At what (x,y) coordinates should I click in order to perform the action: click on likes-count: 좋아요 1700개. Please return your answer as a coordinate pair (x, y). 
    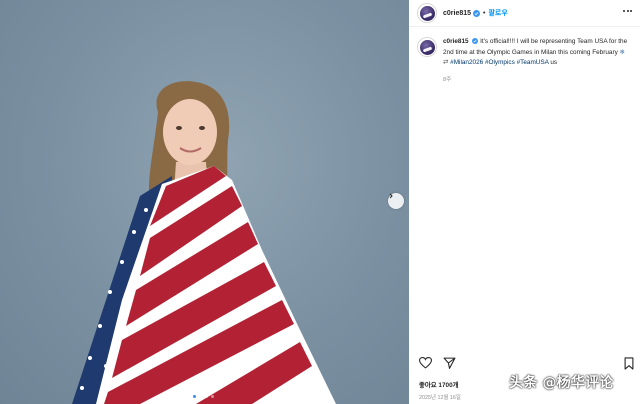
    Looking at the image, I should click on (439, 384).